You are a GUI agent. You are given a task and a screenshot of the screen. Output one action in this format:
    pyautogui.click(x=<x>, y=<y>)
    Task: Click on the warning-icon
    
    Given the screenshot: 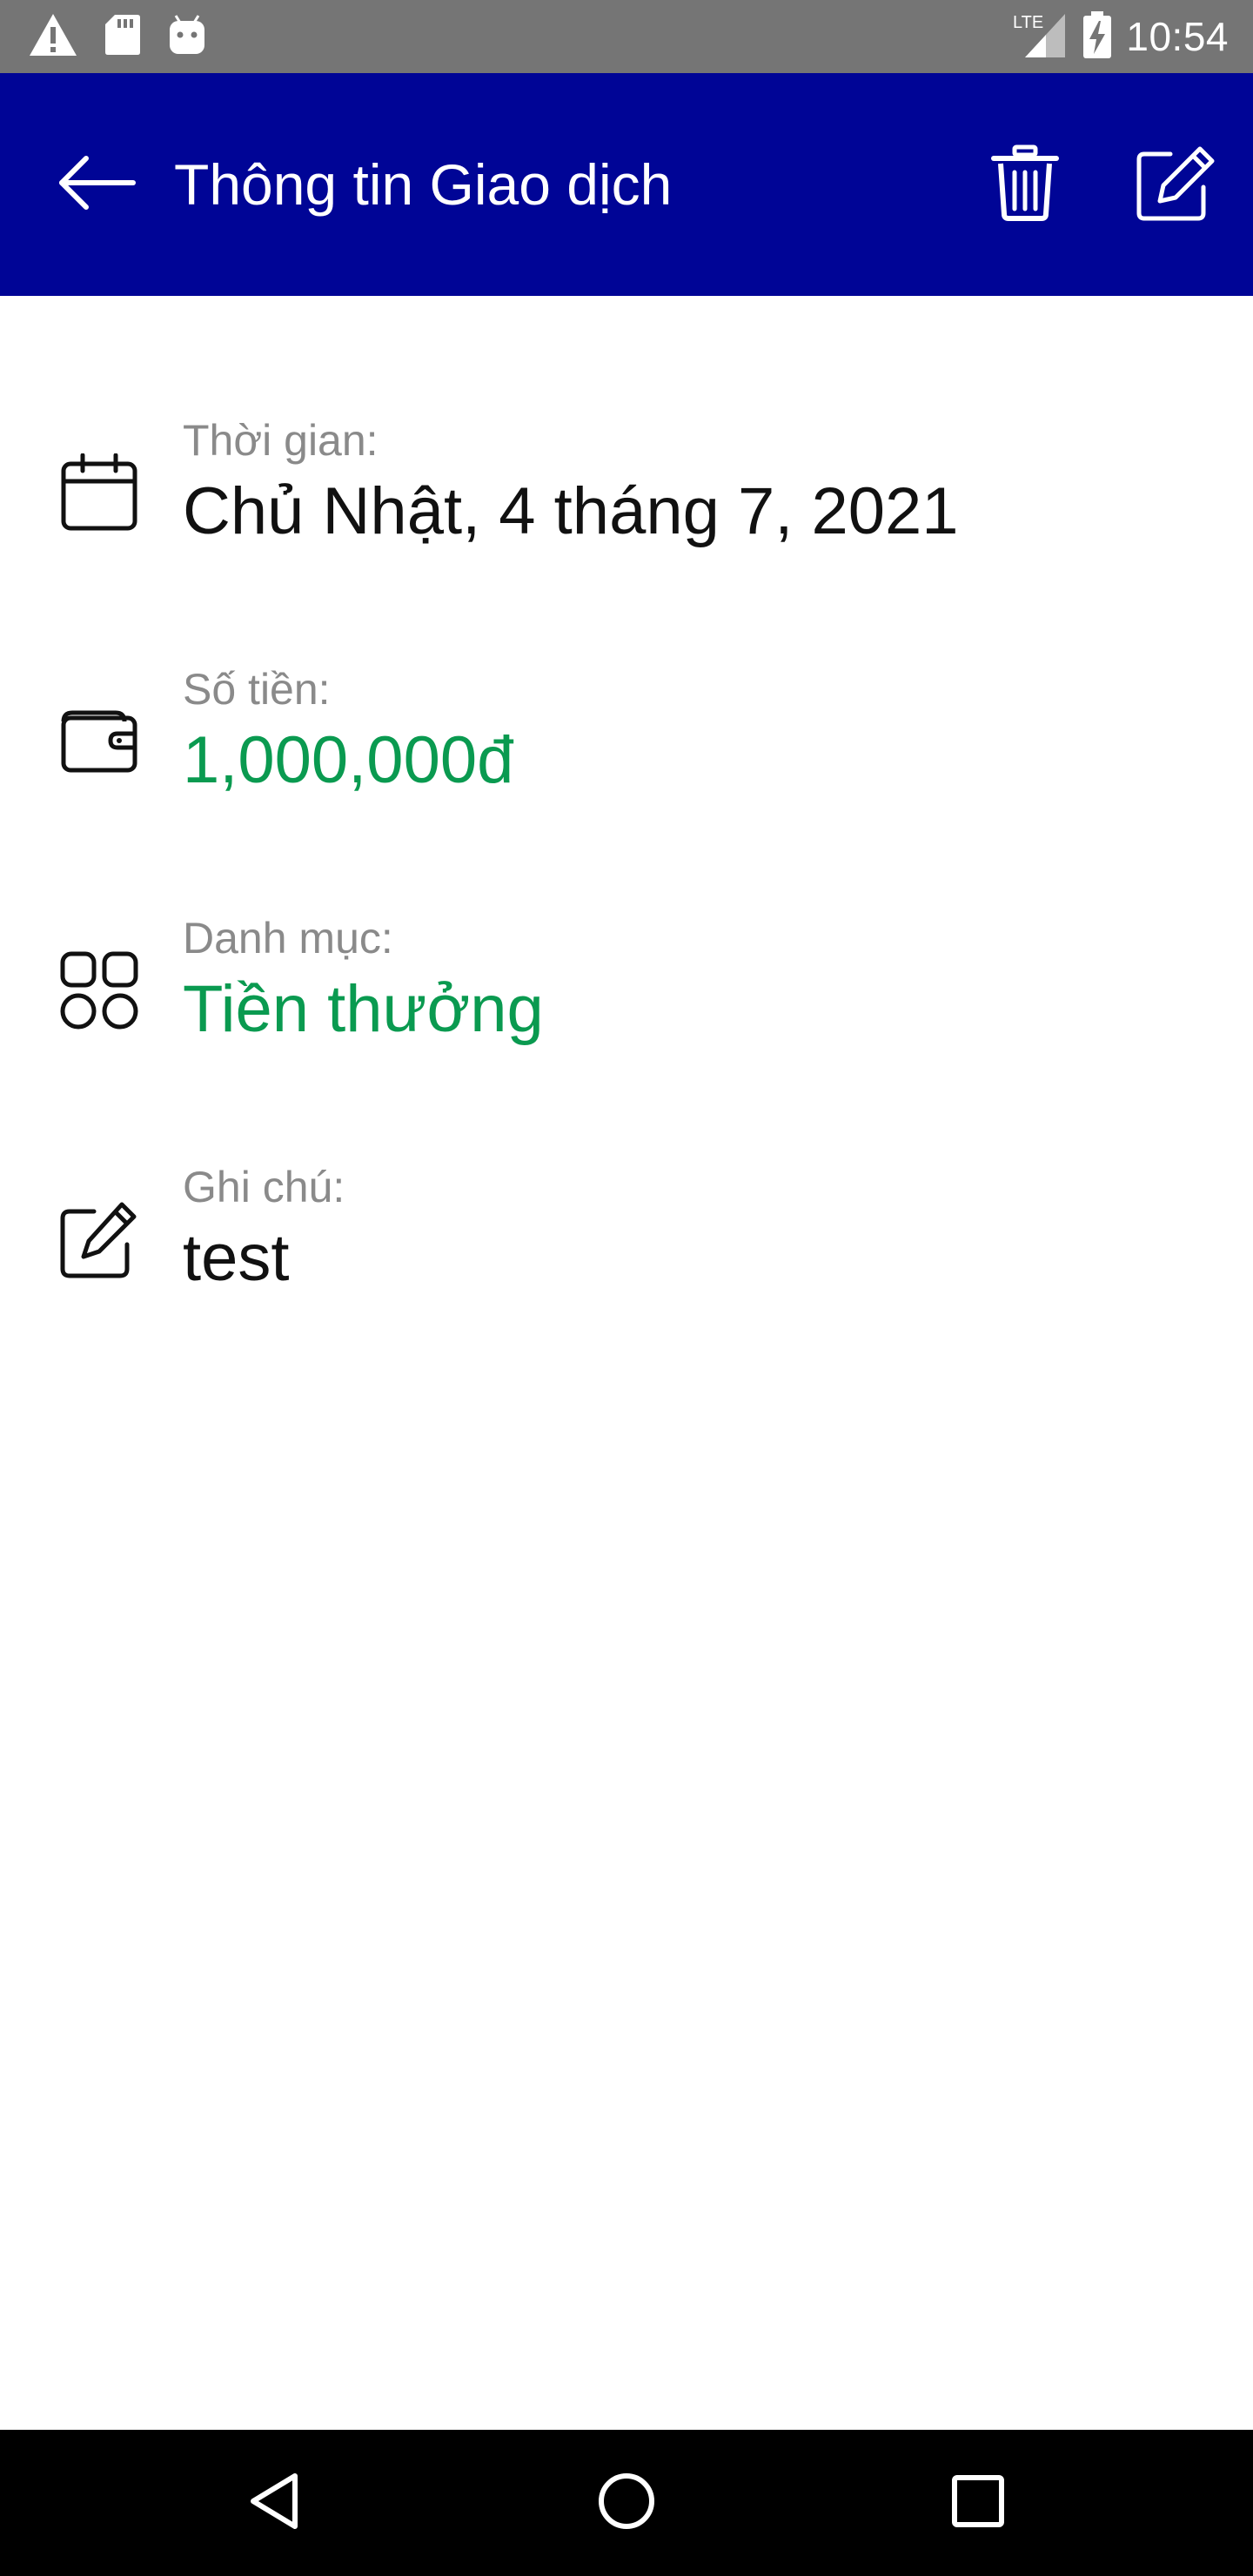 What is the action you would take?
    pyautogui.click(x=53, y=37)
    